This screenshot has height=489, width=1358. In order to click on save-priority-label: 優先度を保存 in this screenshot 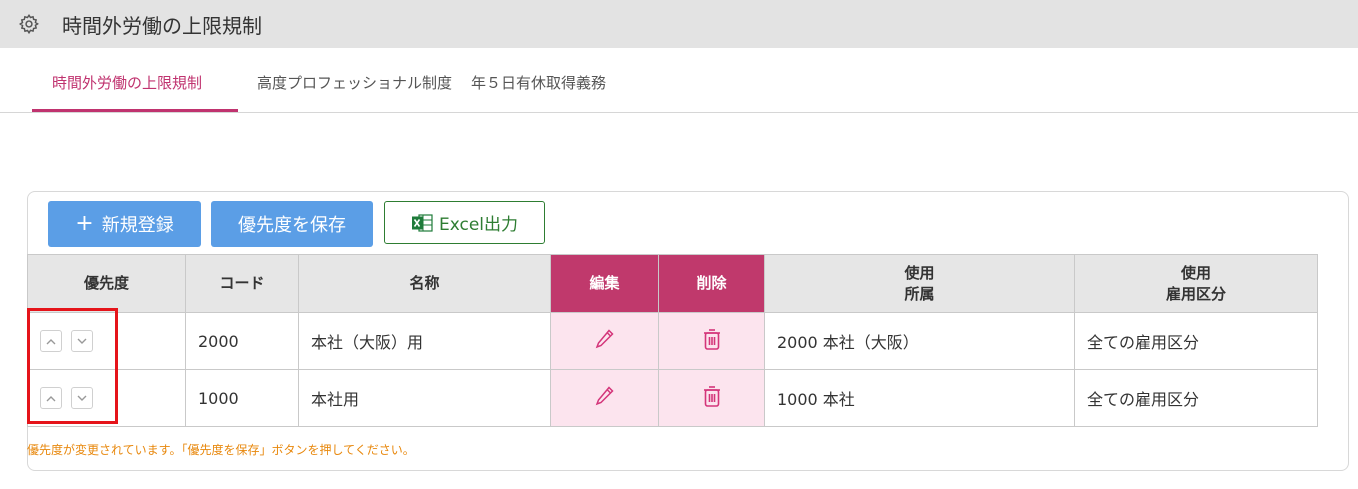, I will do `click(292, 225)`.